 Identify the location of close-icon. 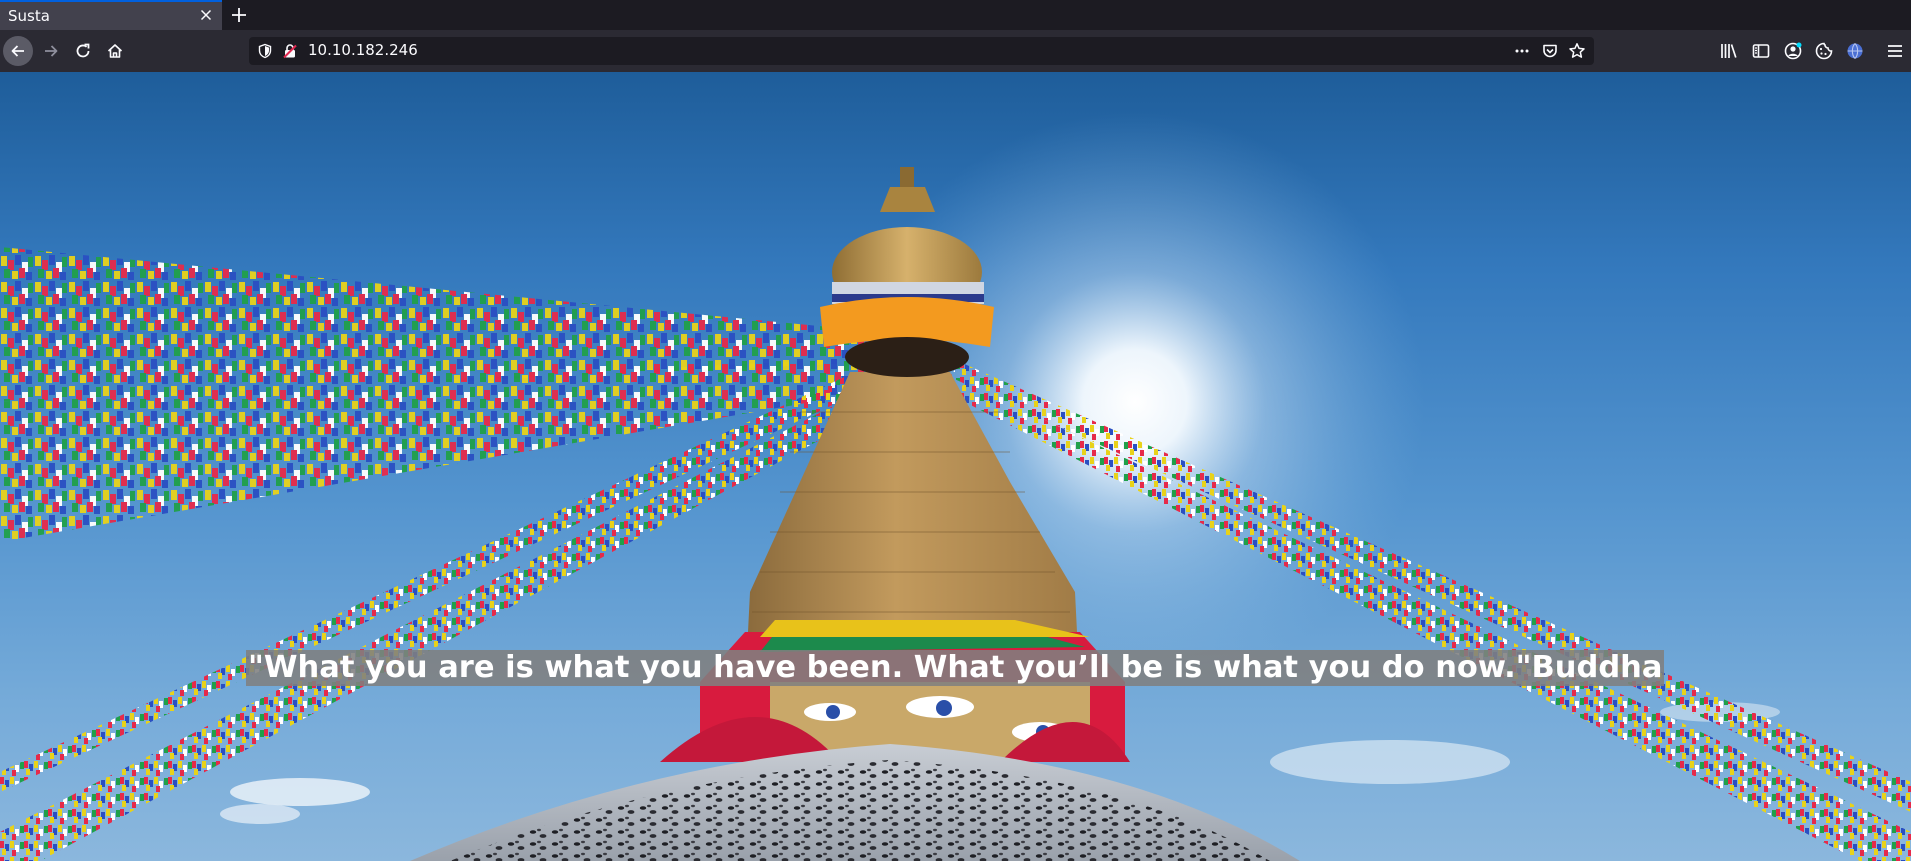
(206, 15).